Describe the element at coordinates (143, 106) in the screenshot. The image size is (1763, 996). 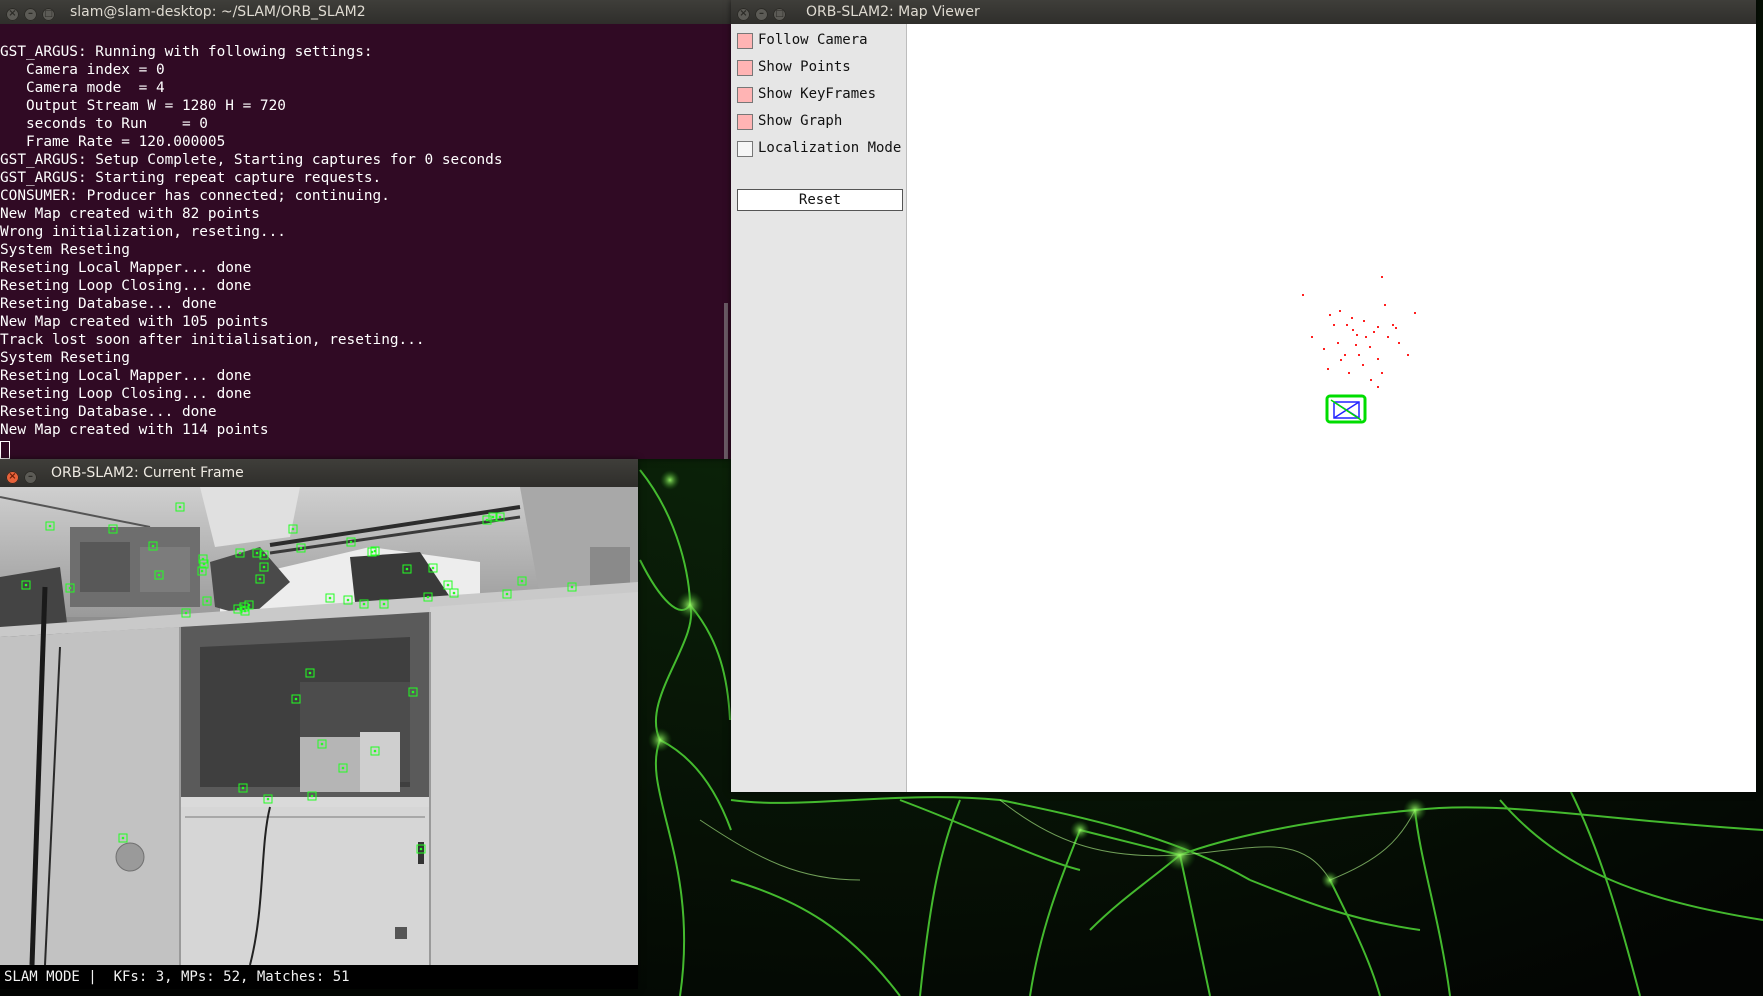
I see `terminal-line: Output Stream W = 1280 H = 720` at that location.